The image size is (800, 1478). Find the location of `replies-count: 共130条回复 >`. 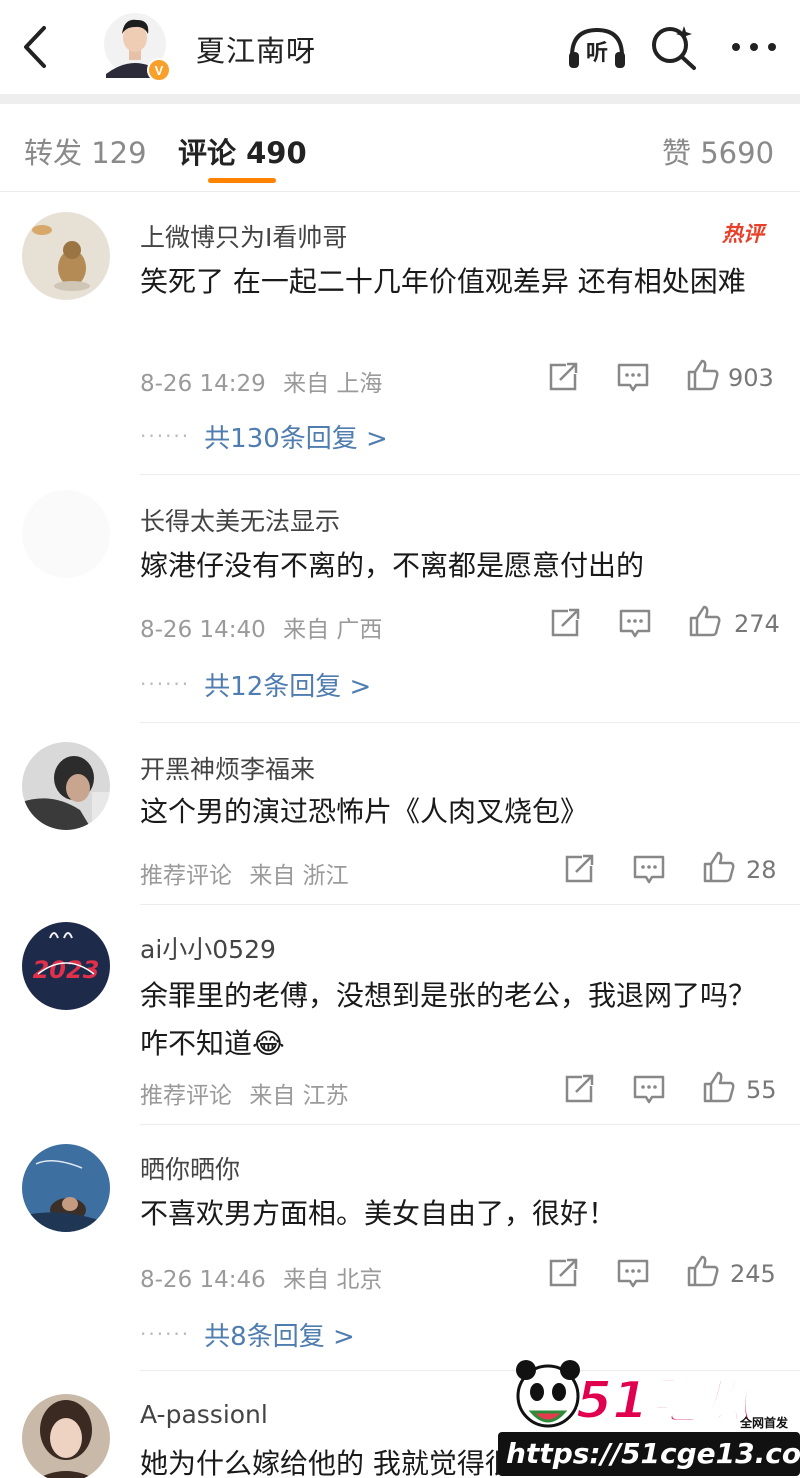

replies-count: 共130条回复 > is located at coordinates (296, 439).